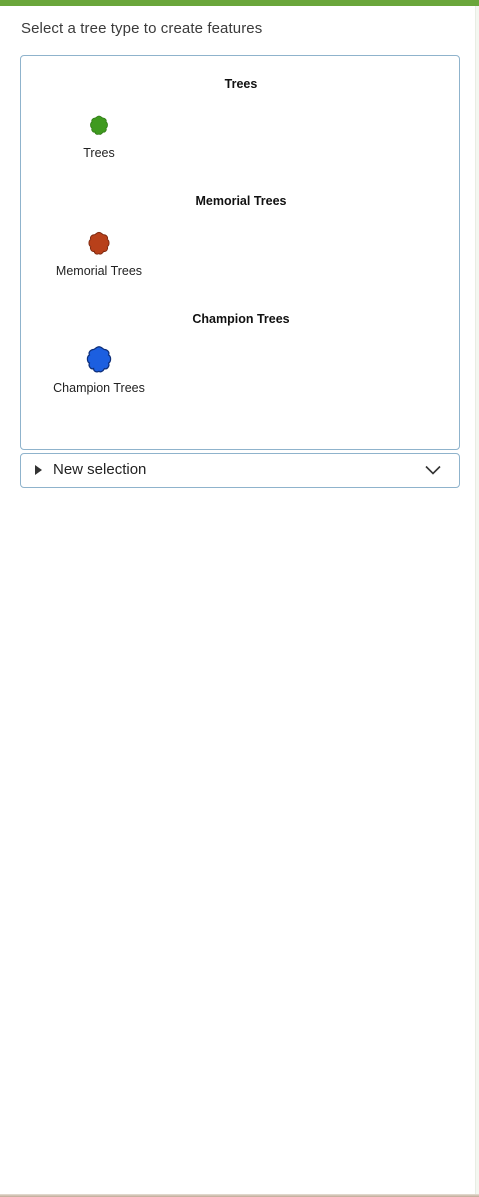  I want to click on triangle-right-icon, so click(38, 470).